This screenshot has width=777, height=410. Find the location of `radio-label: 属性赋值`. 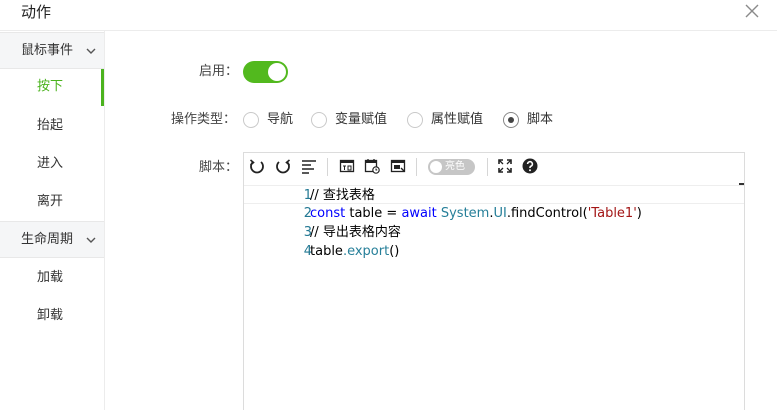

radio-label: 属性赋值 is located at coordinates (457, 119).